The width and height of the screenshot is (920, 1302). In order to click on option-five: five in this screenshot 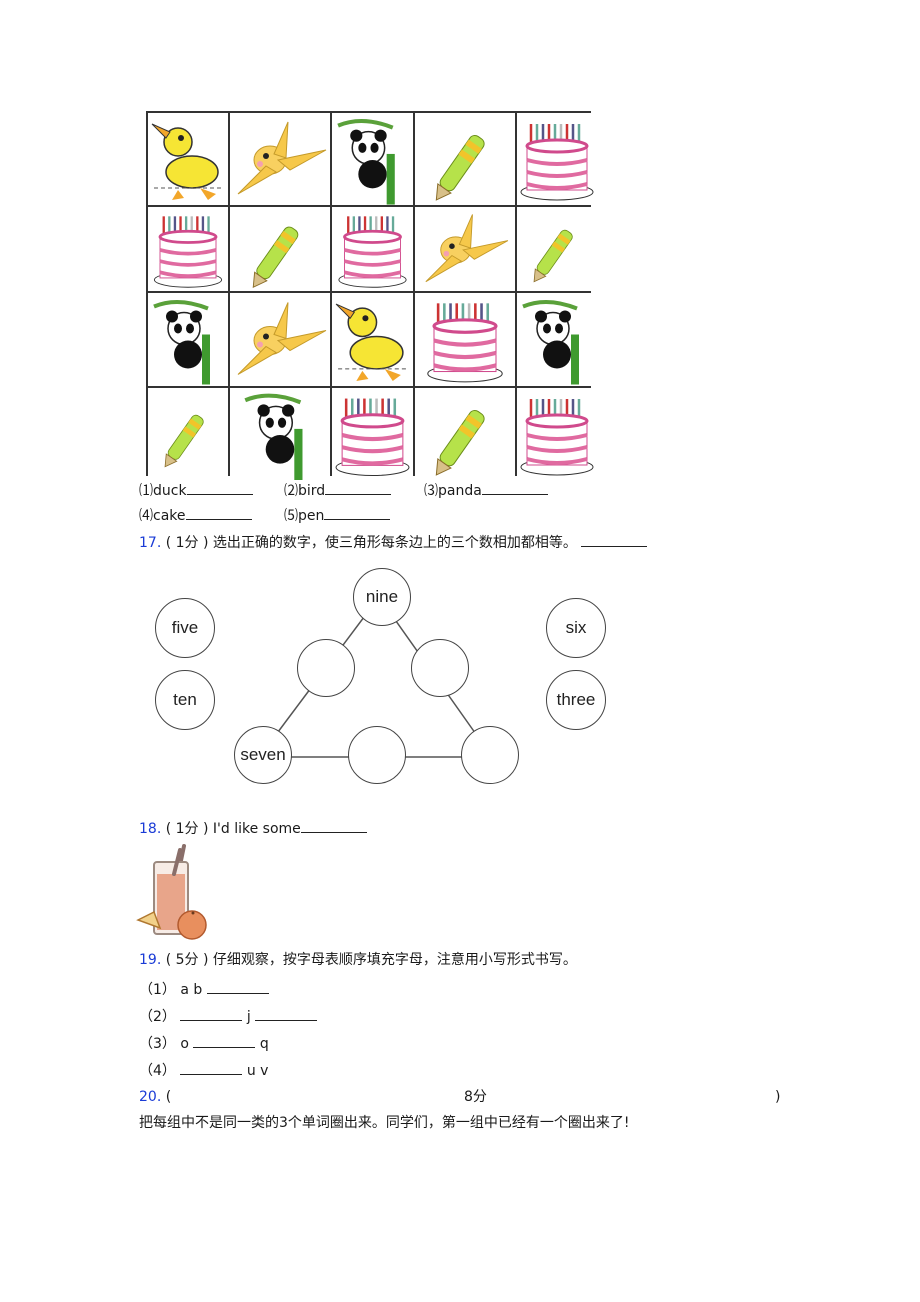, I will do `click(185, 628)`.